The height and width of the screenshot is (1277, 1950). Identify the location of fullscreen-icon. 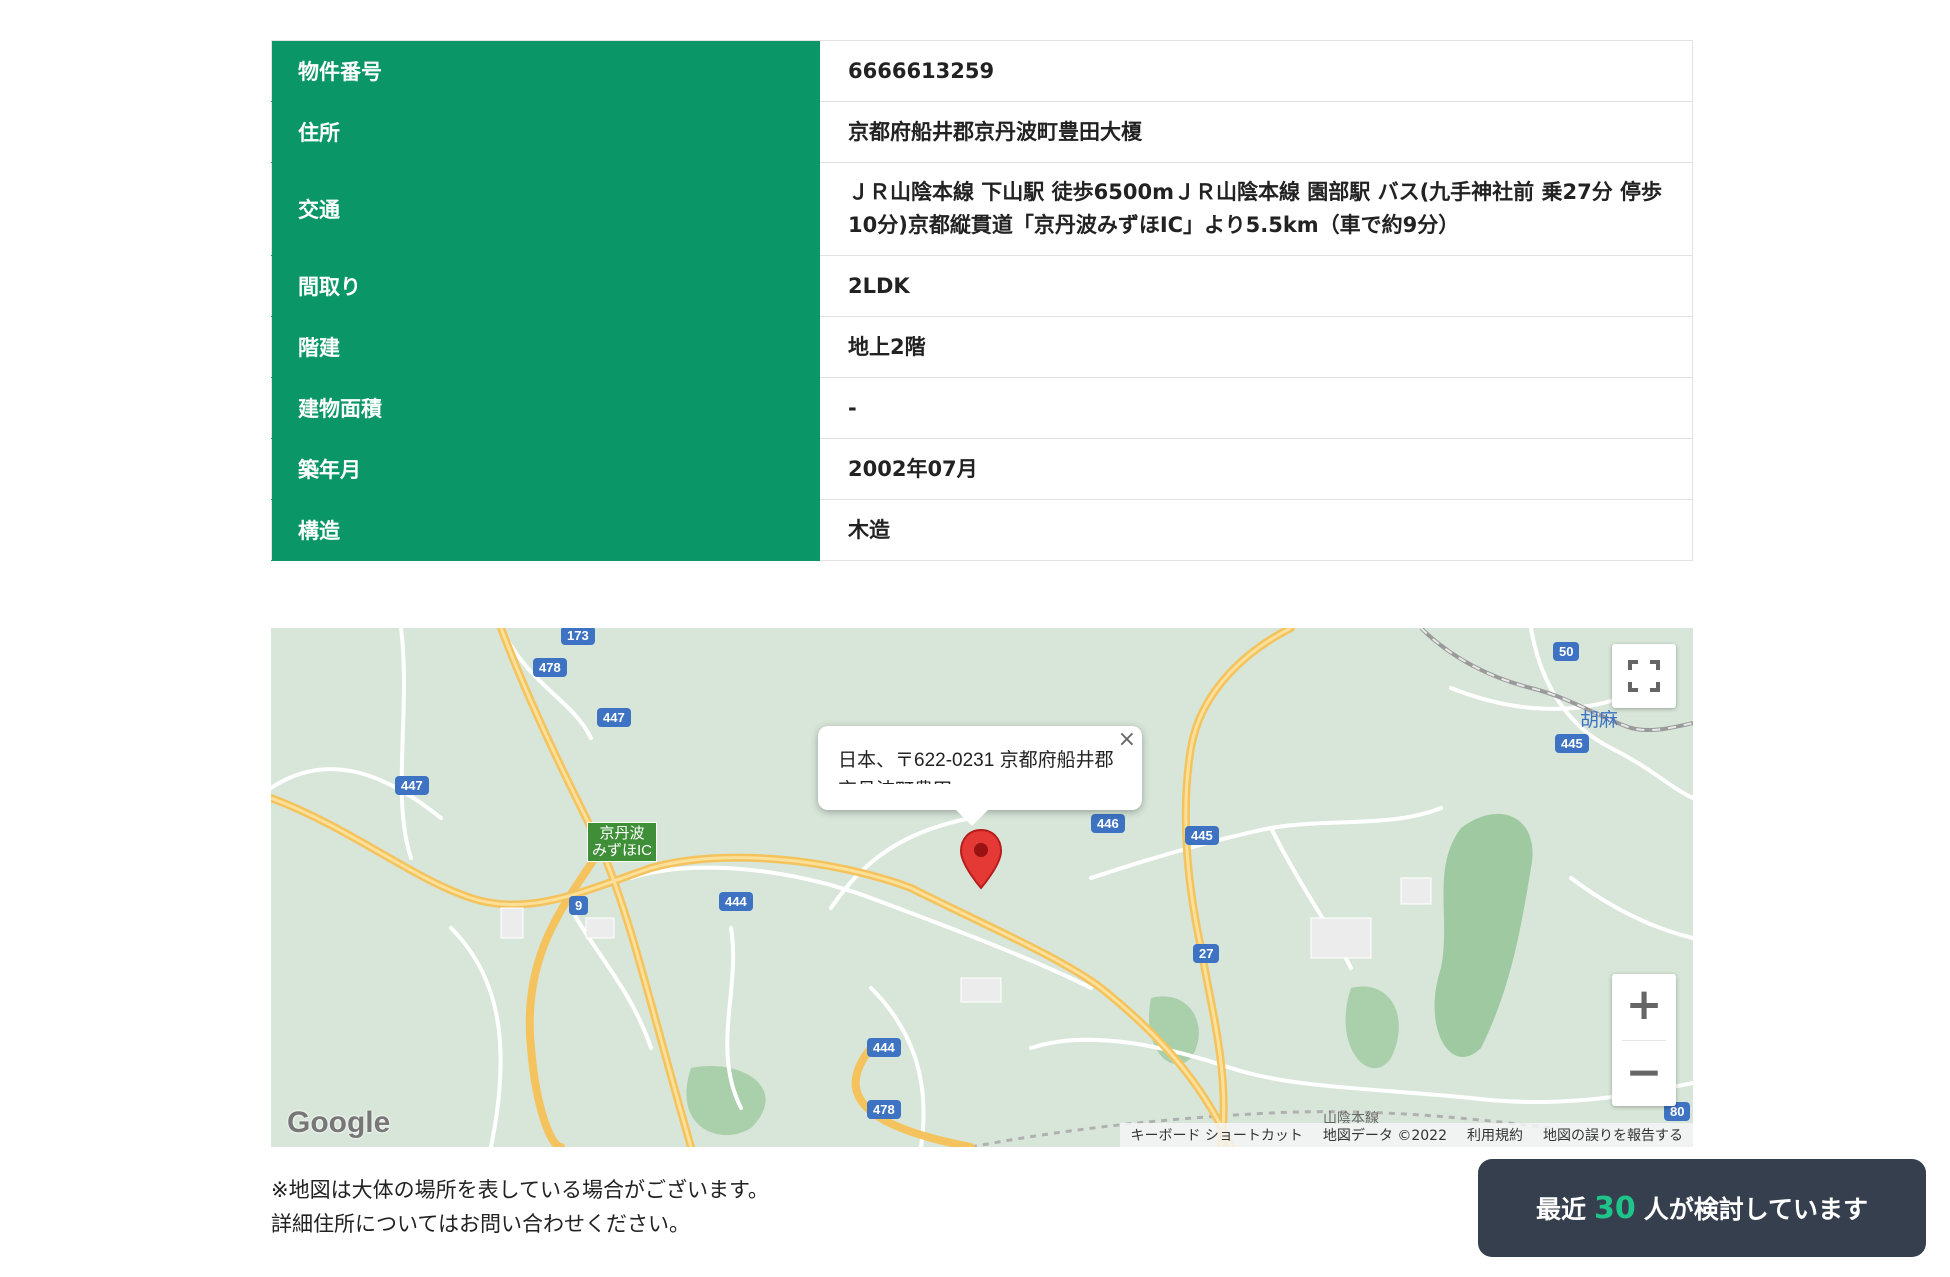
(1644, 676).